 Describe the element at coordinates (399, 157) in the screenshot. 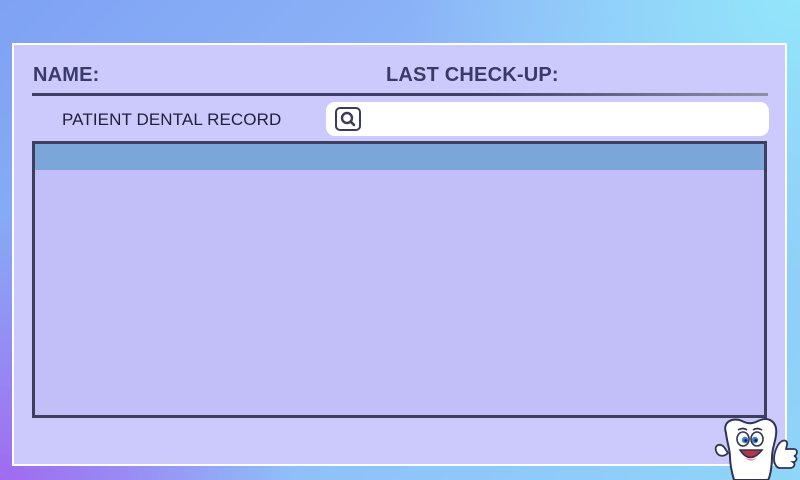

I see `records-header-bar` at that location.